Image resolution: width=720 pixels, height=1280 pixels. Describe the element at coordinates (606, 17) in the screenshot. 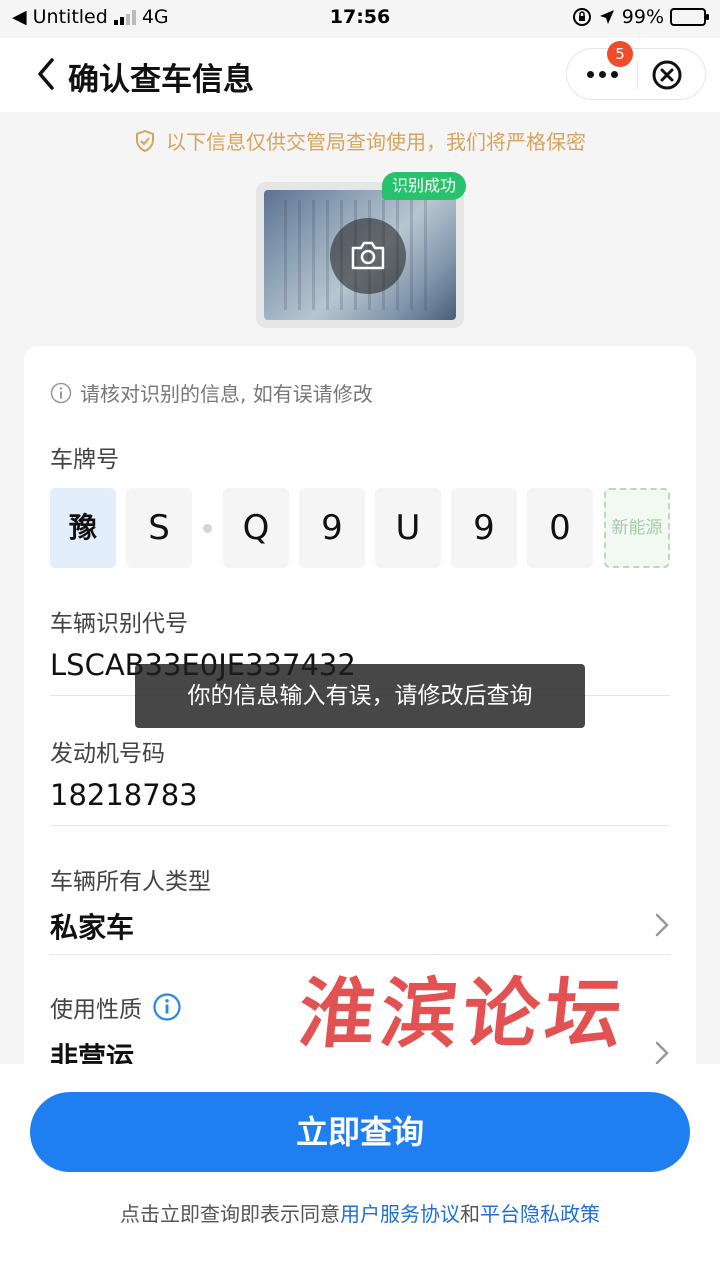

I see `location-icon` at that location.